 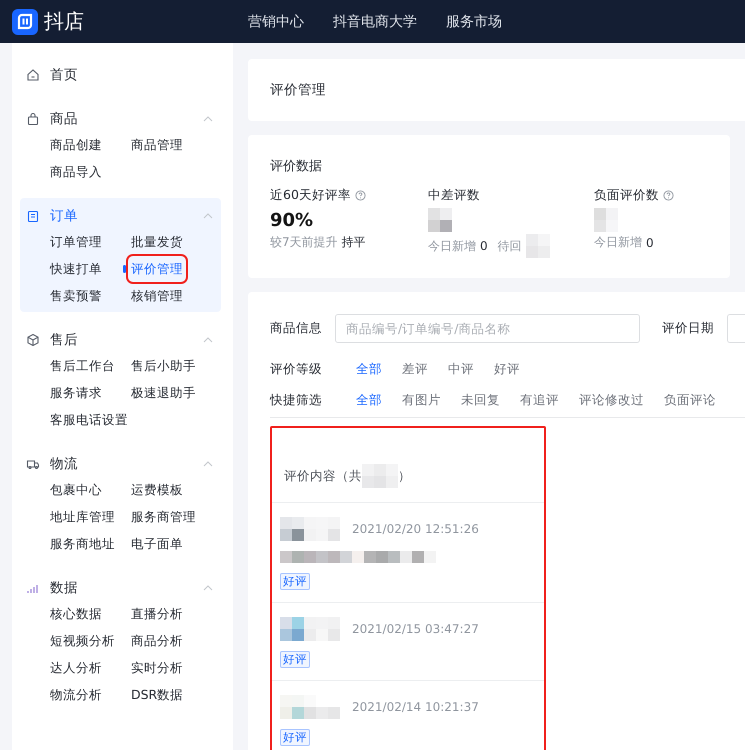 What do you see at coordinates (76, 490) in the screenshot?
I see `sidebar-item: 包裹中心` at bounding box center [76, 490].